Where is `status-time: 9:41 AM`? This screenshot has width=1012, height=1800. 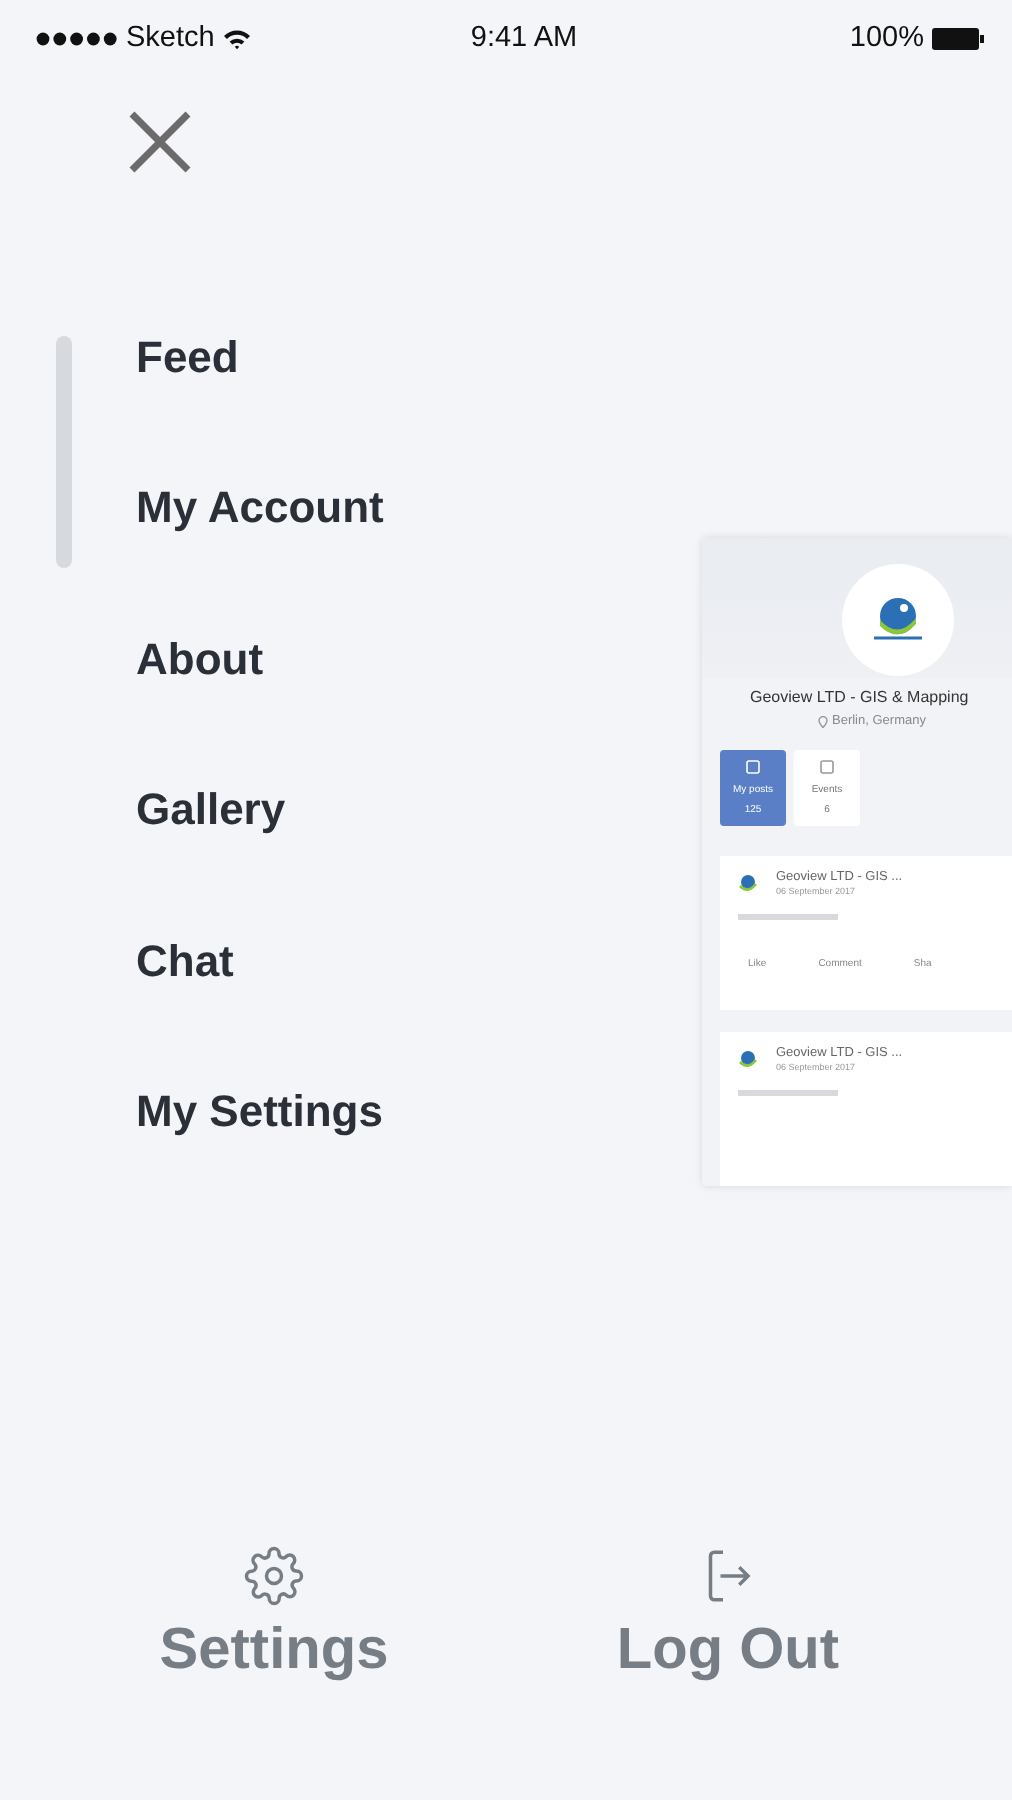
status-time: 9:41 AM is located at coordinates (524, 38).